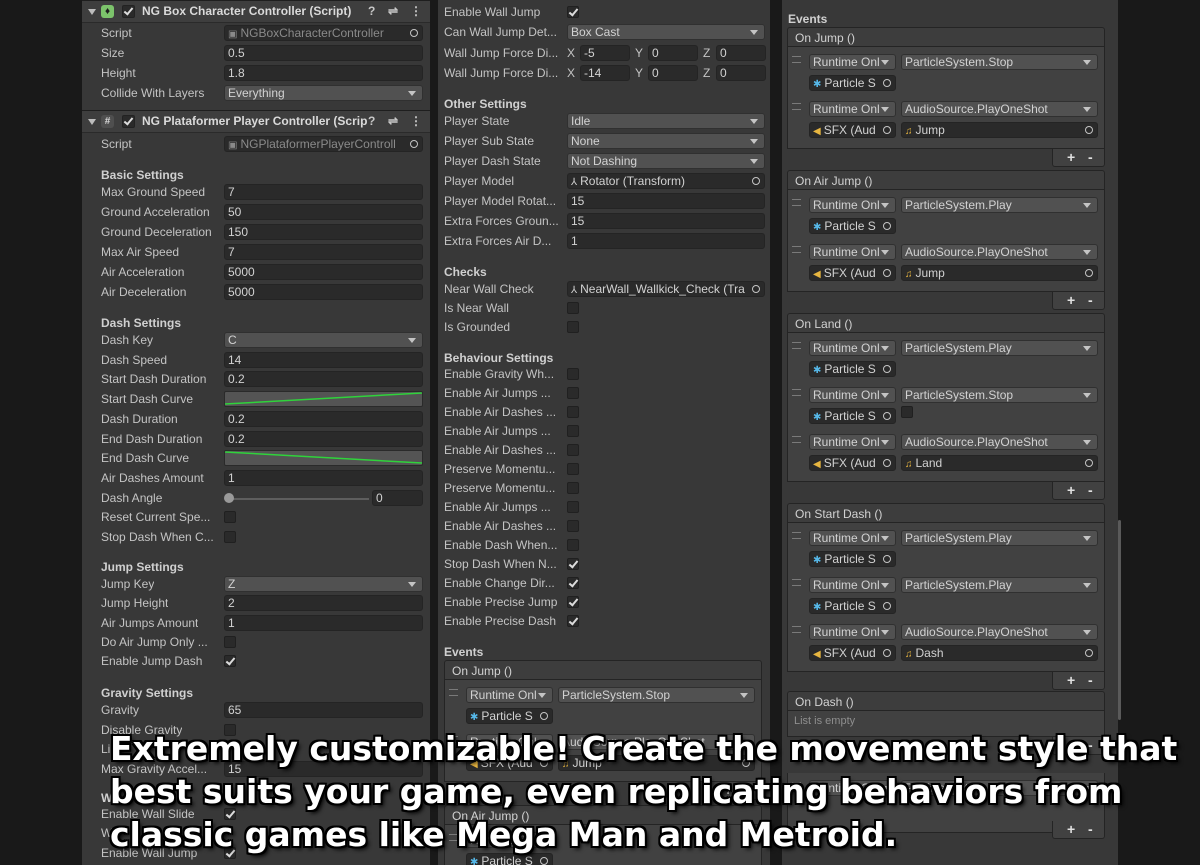  Describe the element at coordinates (323, 53) in the screenshot. I see `number-field: 0.5` at that location.